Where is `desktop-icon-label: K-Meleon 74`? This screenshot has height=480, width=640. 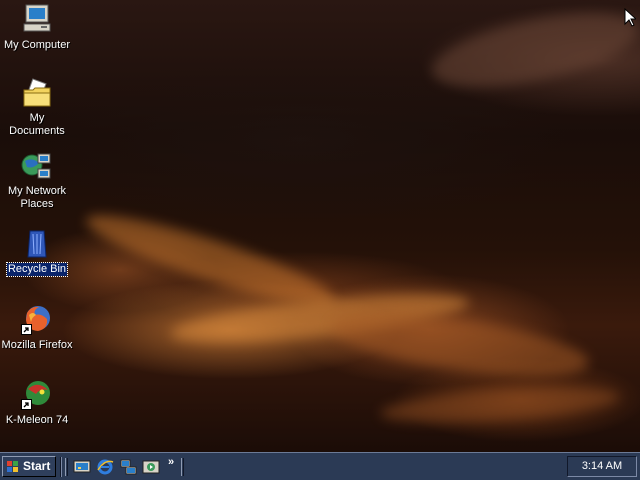 desktop-icon-label: K-Meleon 74 is located at coordinates (37, 420).